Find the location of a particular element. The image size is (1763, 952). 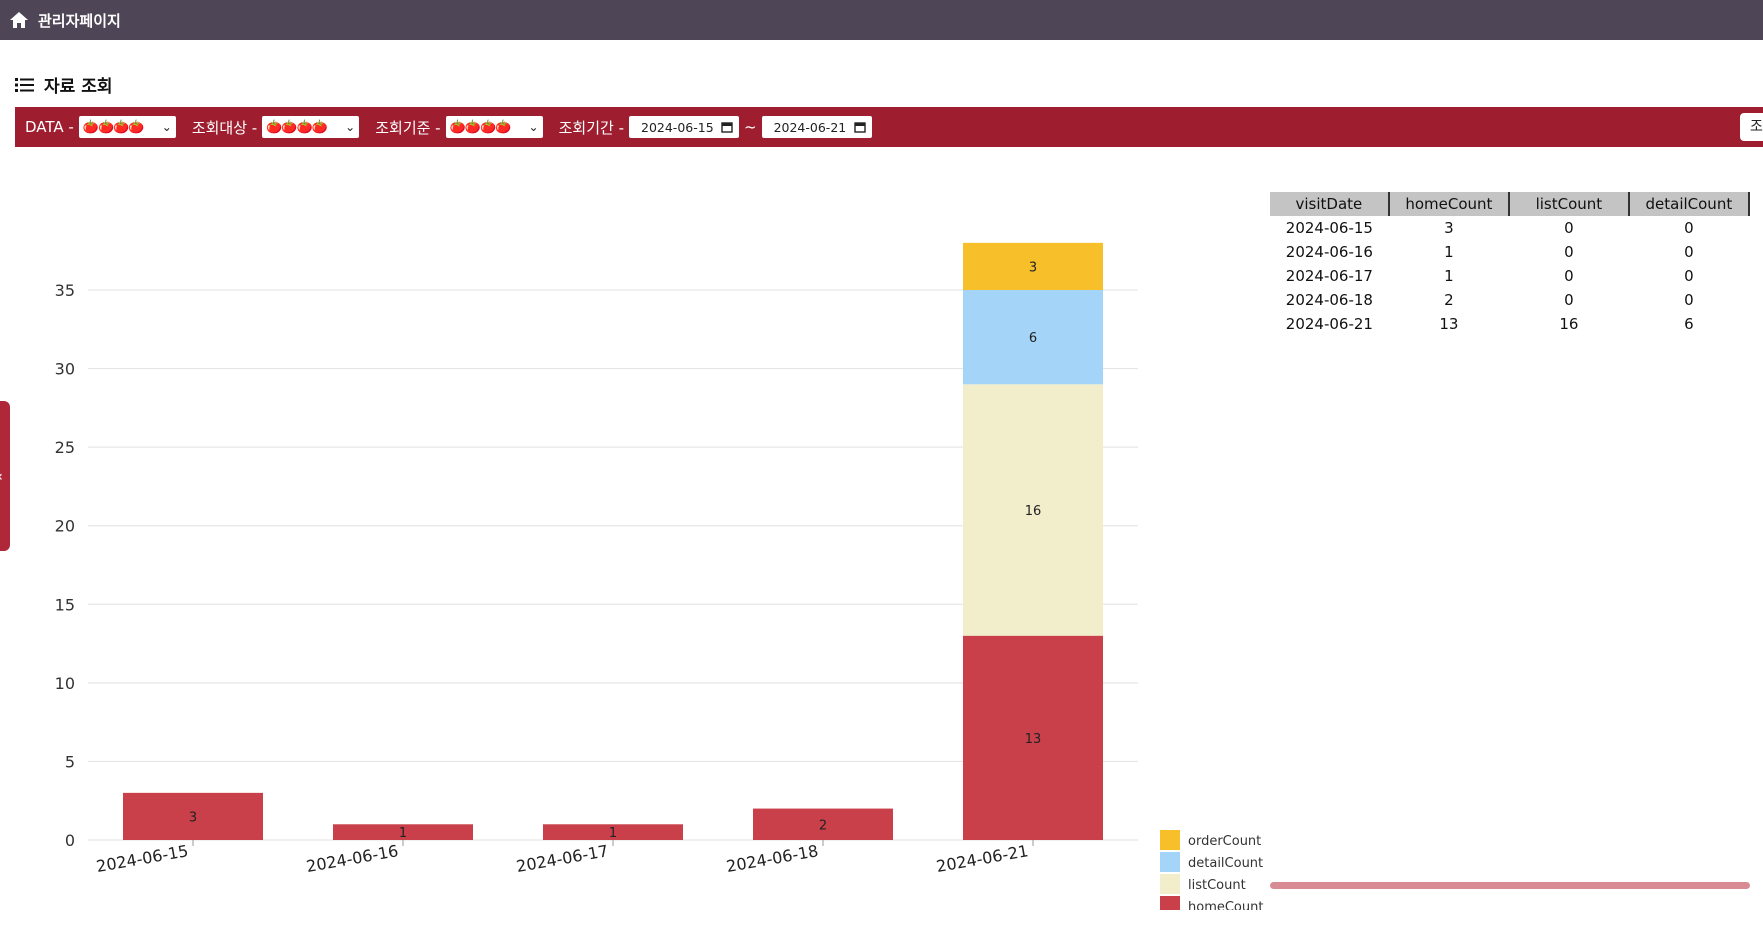

table-cell-detailCount: 6 is located at coordinates (1689, 324).